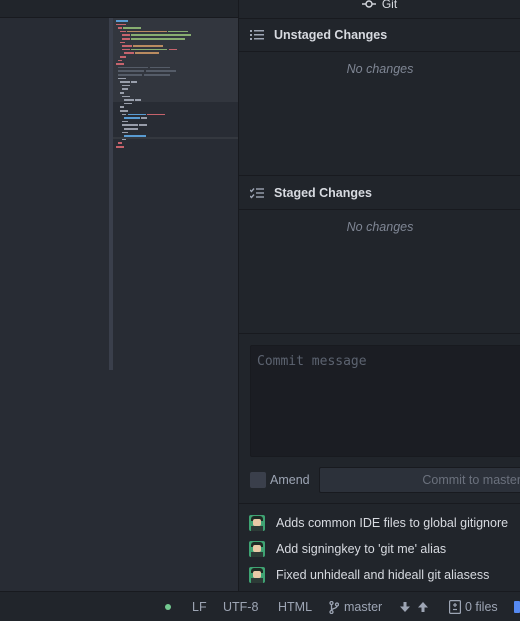 Image resolution: width=520 pixels, height=621 pixels. What do you see at coordinates (368, 5) in the screenshot?
I see `git-commit-icon` at bounding box center [368, 5].